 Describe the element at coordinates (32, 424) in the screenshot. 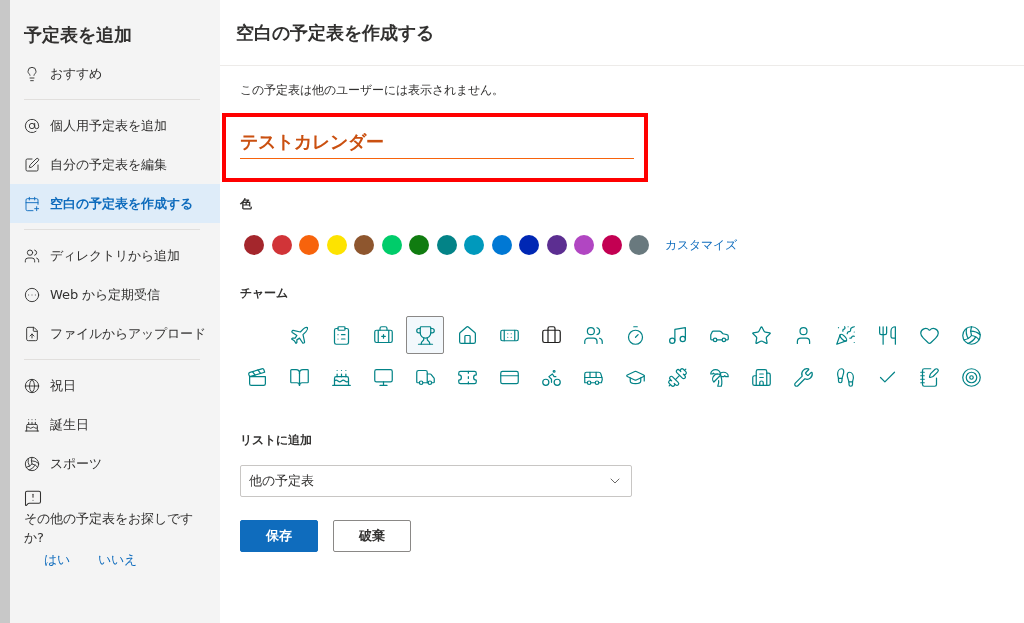

I see `cake-icon` at that location.